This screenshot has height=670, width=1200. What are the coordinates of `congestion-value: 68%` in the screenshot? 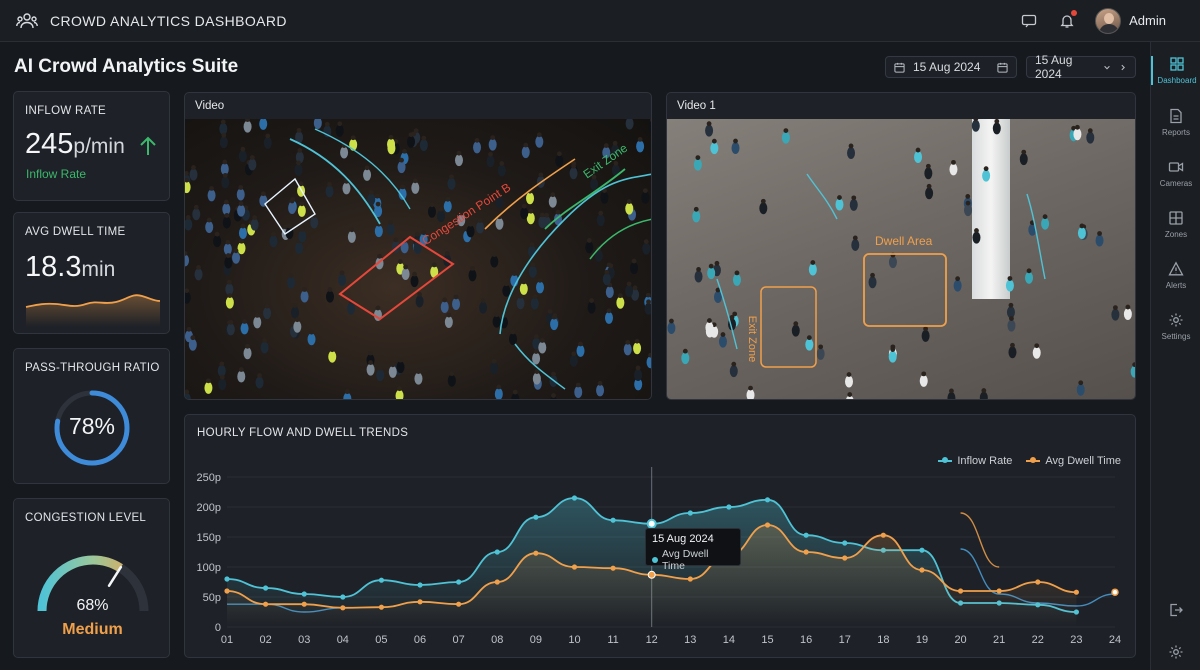 It's located at (92, 605).